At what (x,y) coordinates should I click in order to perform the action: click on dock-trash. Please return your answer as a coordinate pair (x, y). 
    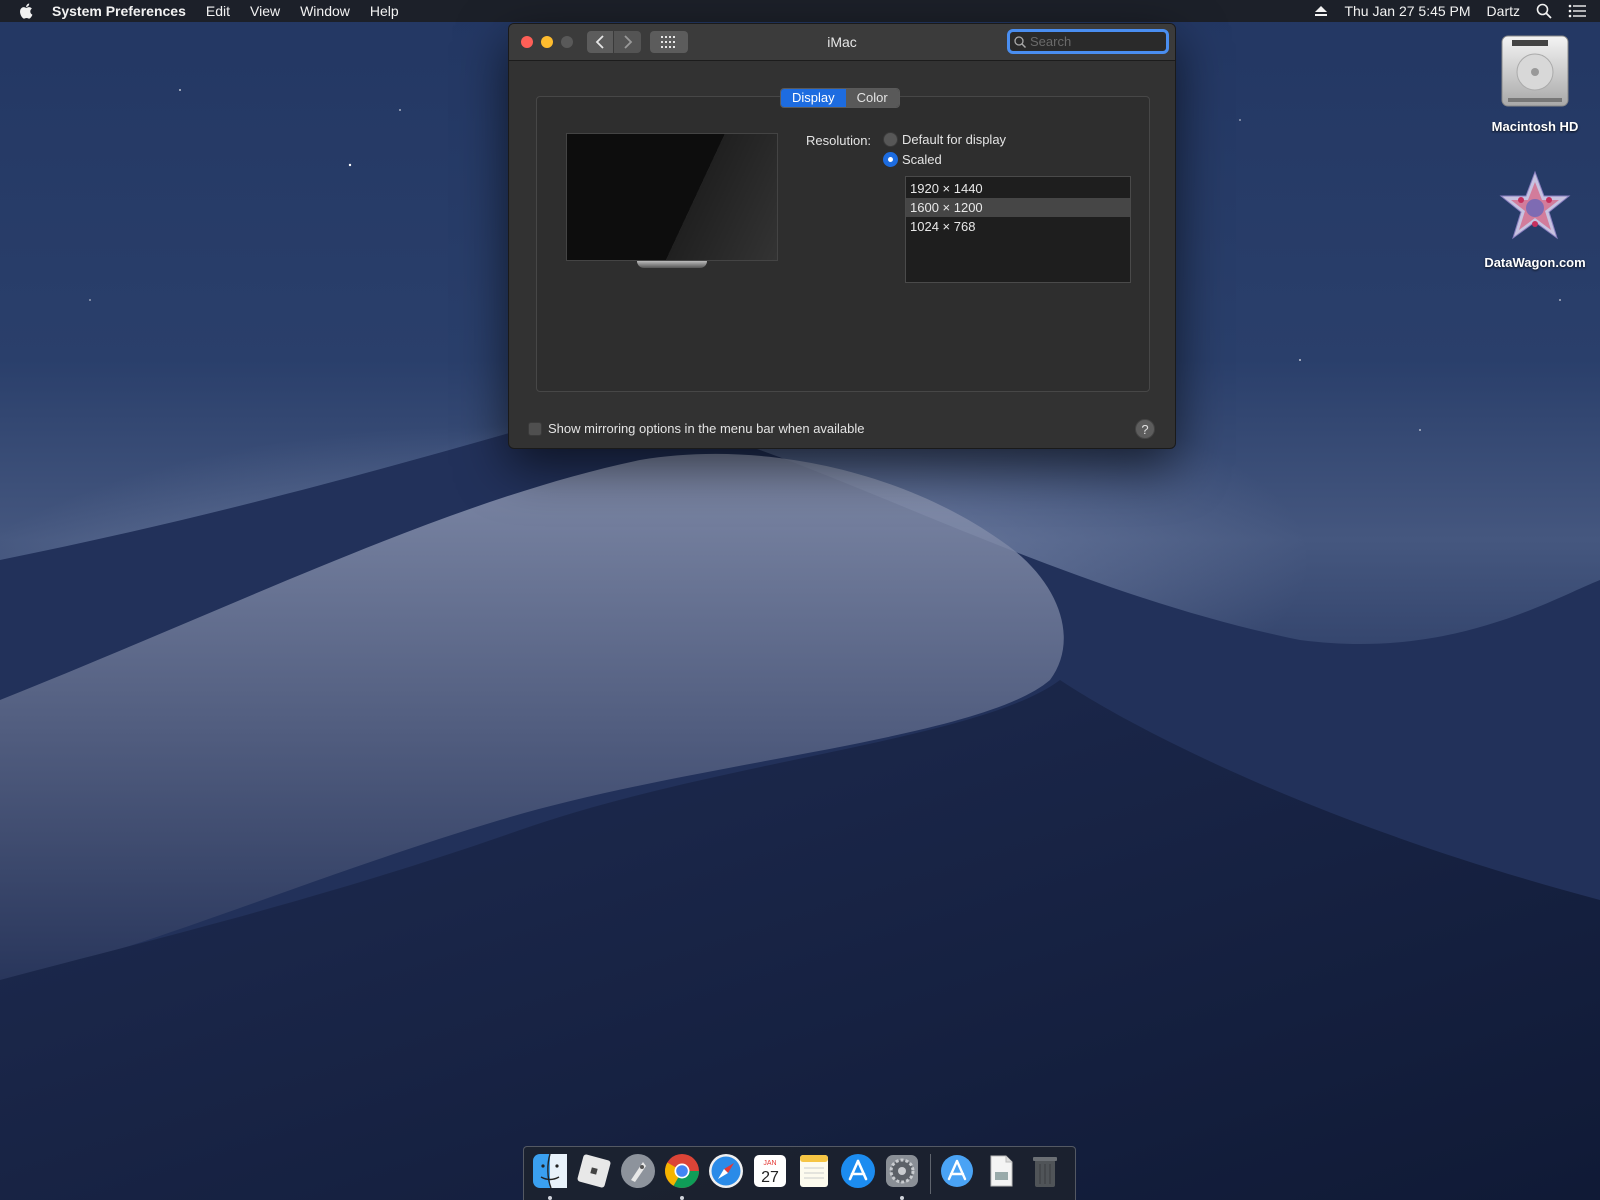
    Looking at the image, I should click on (1045, 1174).